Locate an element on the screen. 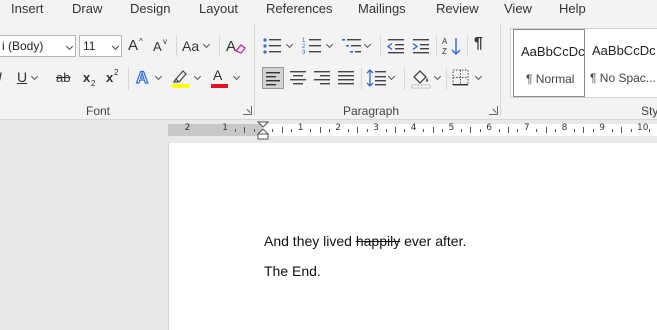  document-line-2: The End. is located at coordinates (292, 271).